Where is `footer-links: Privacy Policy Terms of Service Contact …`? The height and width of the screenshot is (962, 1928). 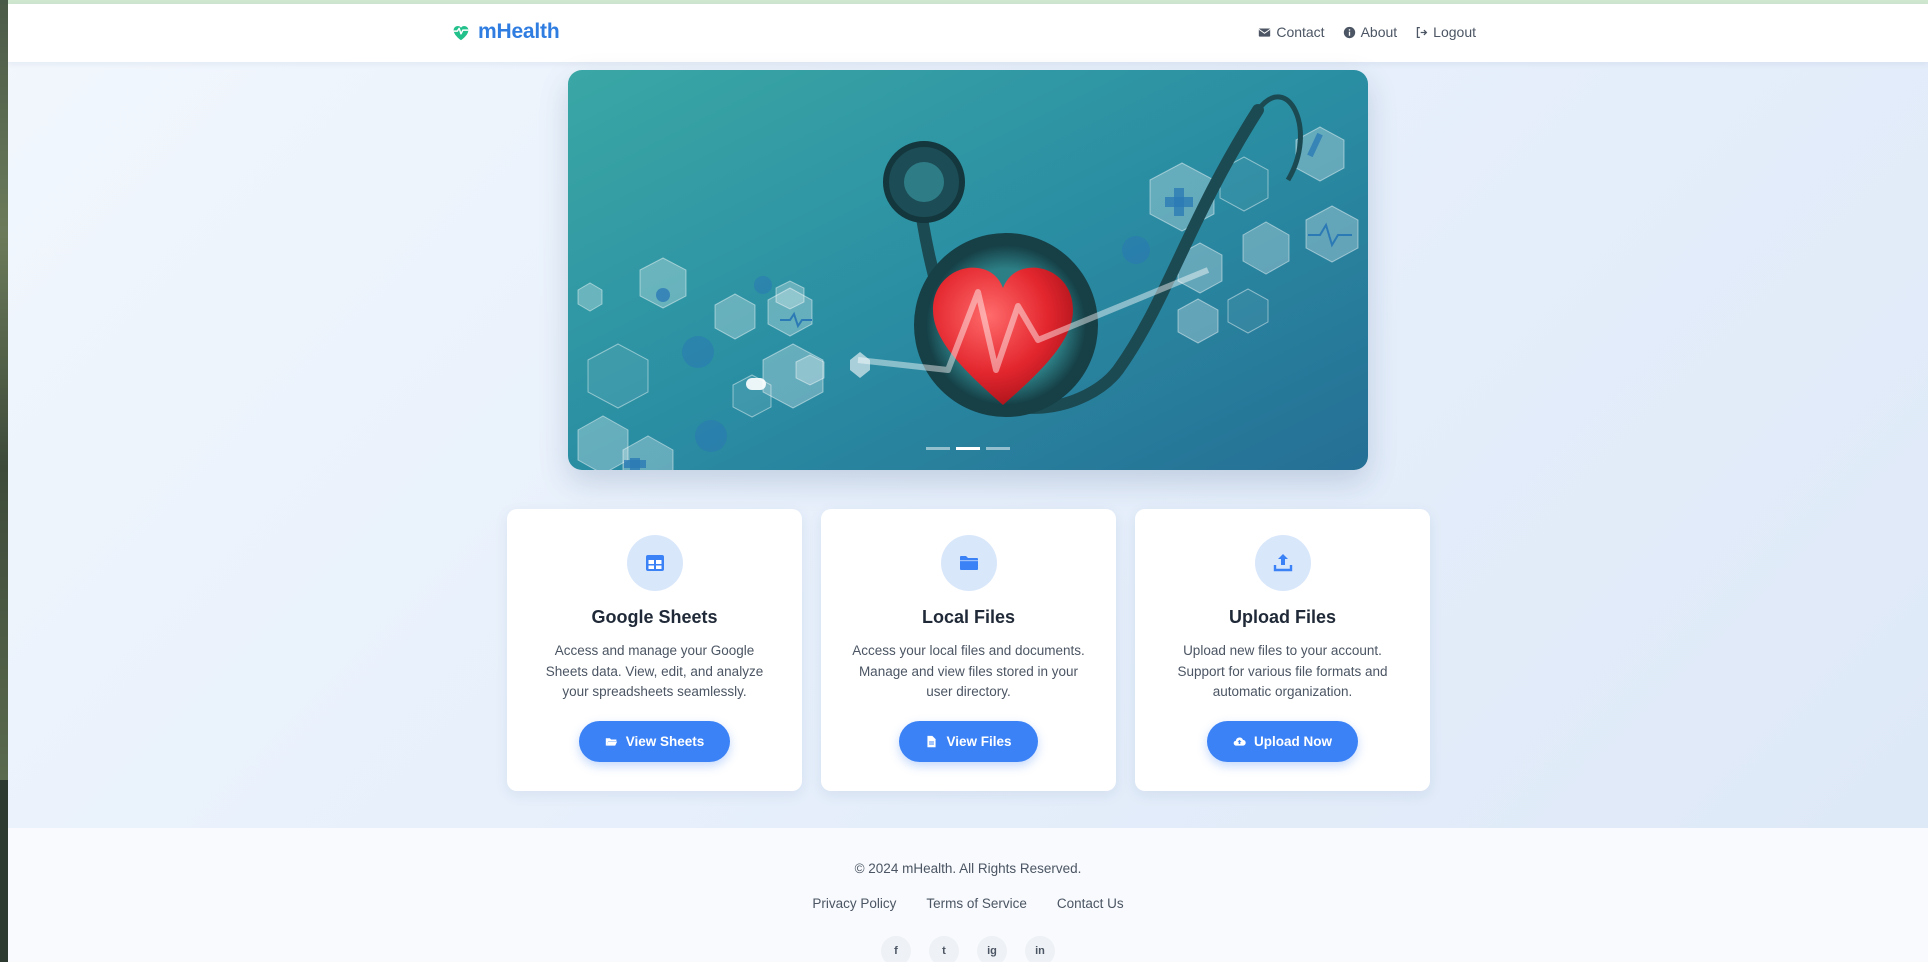
footer-links: Privacy Policy Terms of Service Contact … is located at coordinates (968, 903).